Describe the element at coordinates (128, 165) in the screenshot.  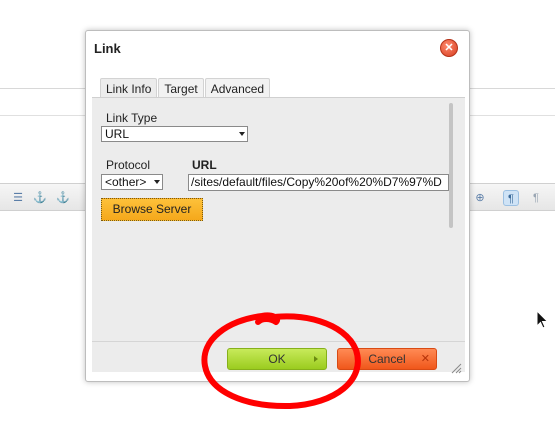
I see `protocol-label: Protocol` at that location.